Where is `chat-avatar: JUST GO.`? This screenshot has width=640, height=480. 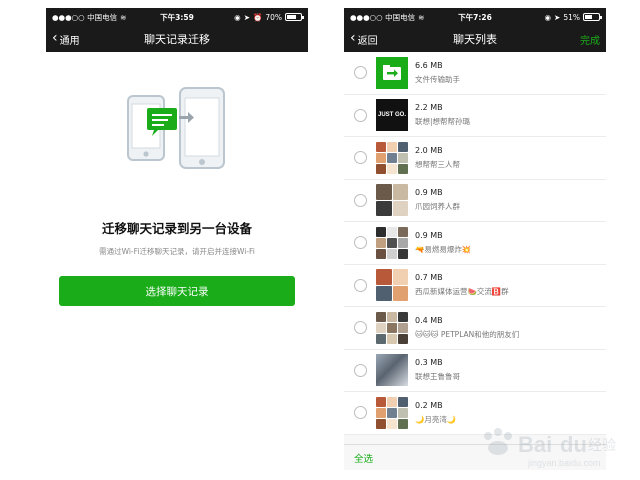 chat-avatar: JUST GO. is located at coordinates (392, 115).